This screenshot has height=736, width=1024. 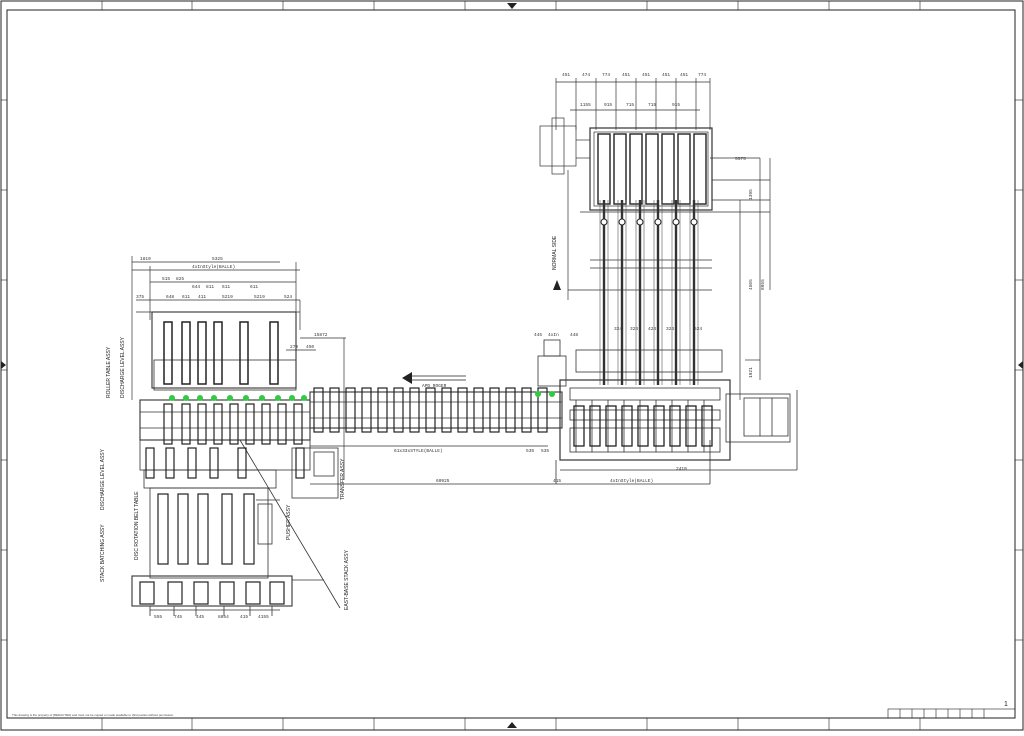 I want to click on dim-top-right2-3: 715, so click(x=652, y=105).